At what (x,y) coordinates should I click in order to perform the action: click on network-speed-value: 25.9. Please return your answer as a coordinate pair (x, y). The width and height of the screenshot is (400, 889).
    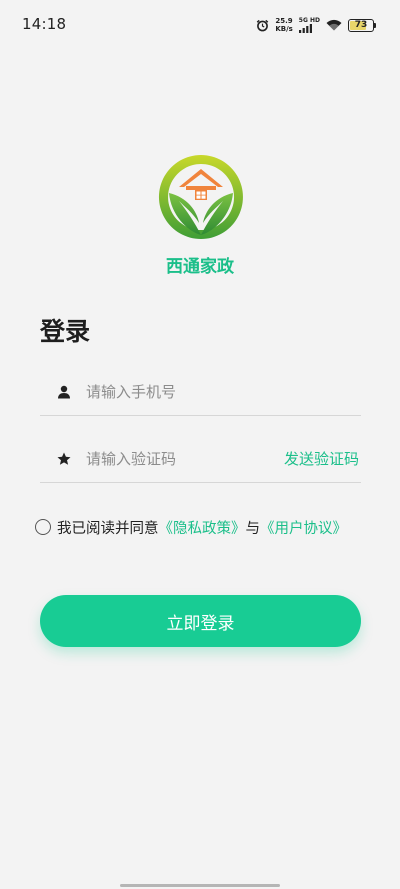
    Looking at the image, I should click on (284, 21).